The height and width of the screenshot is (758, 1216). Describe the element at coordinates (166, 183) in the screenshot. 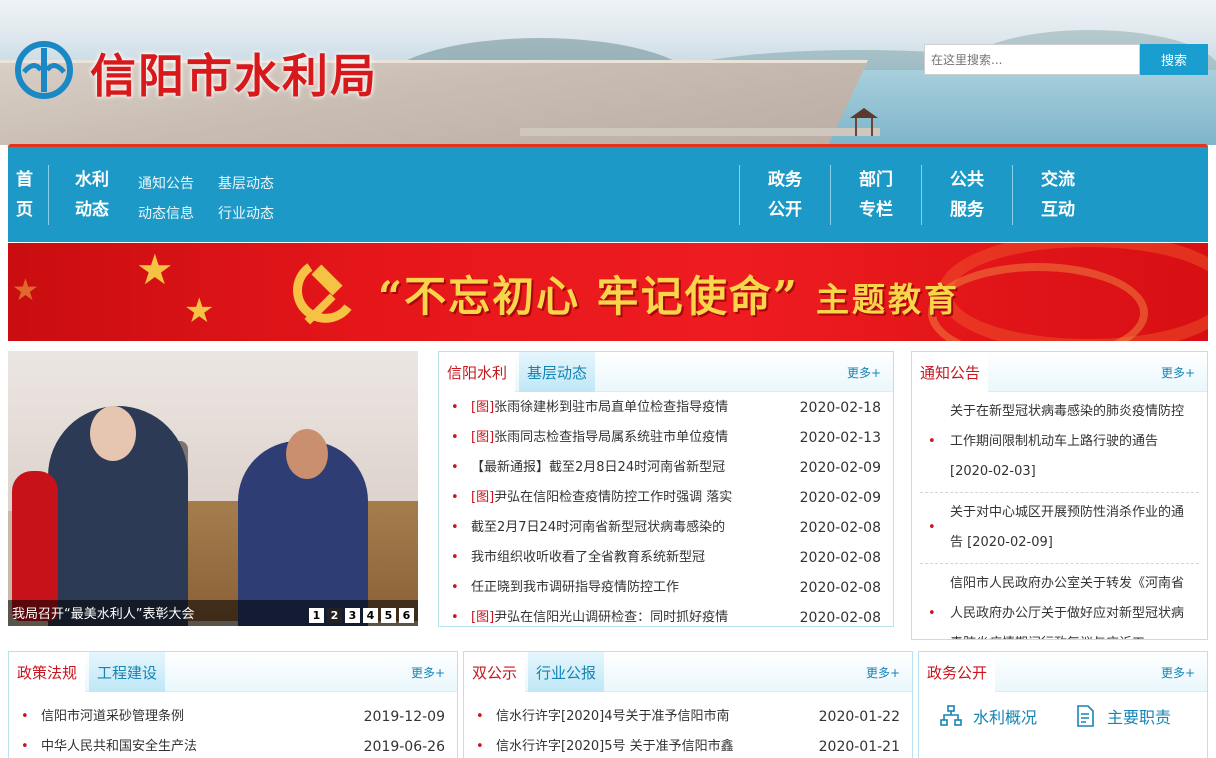

I see `nav-link-notices: 通知公告` at that location.